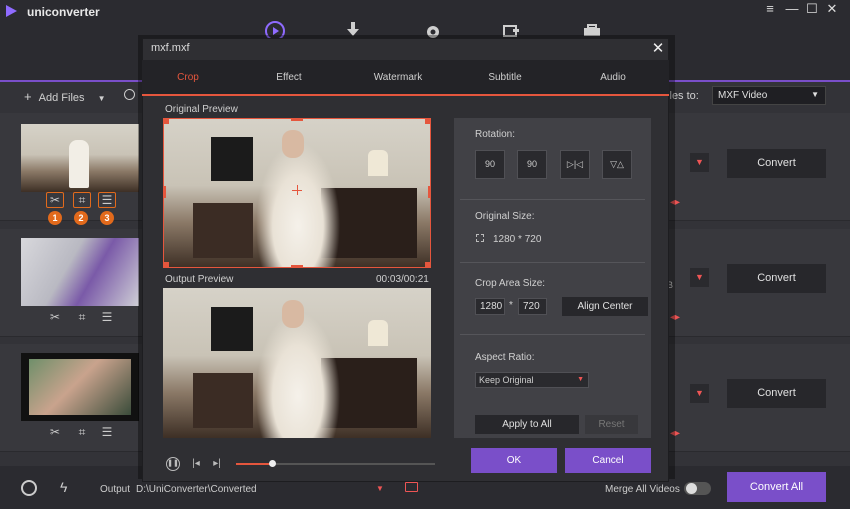 The image size is (850, 509). What do you see at coordinates (769, 95) in the screenshot?
I see `output-format-select: MXF Video ▼` at bounding box center [769, 95].